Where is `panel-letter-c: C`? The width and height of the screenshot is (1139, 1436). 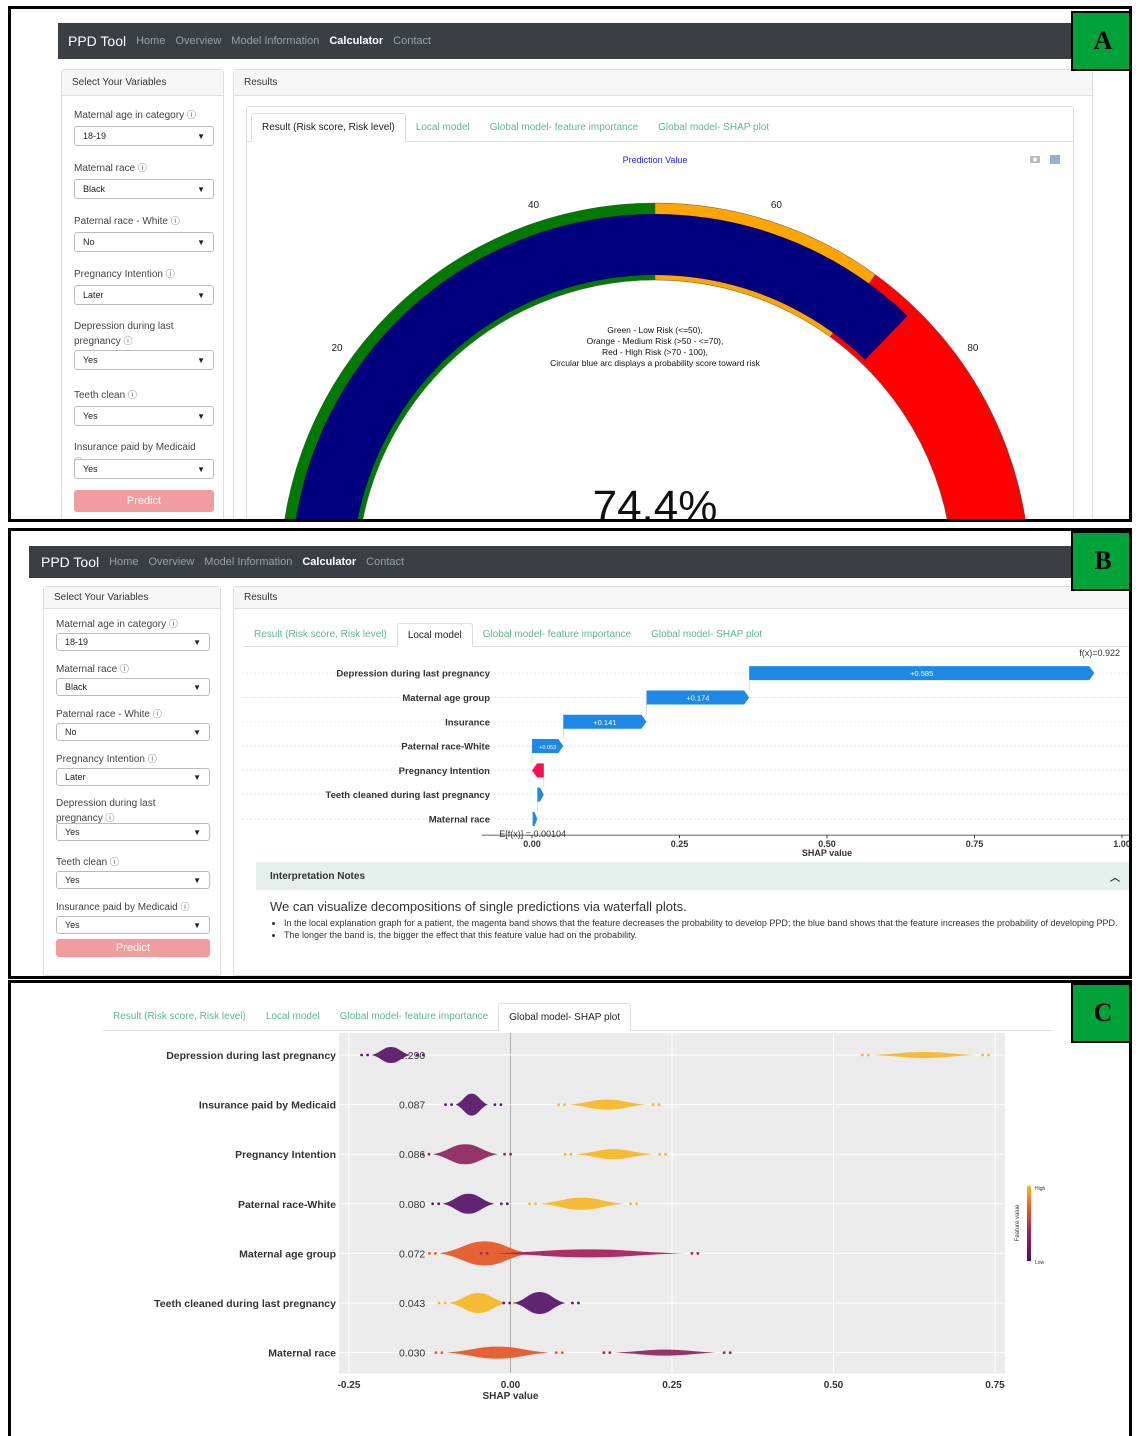 panel-letter-c: C is located at coordinates (1100, 1013).